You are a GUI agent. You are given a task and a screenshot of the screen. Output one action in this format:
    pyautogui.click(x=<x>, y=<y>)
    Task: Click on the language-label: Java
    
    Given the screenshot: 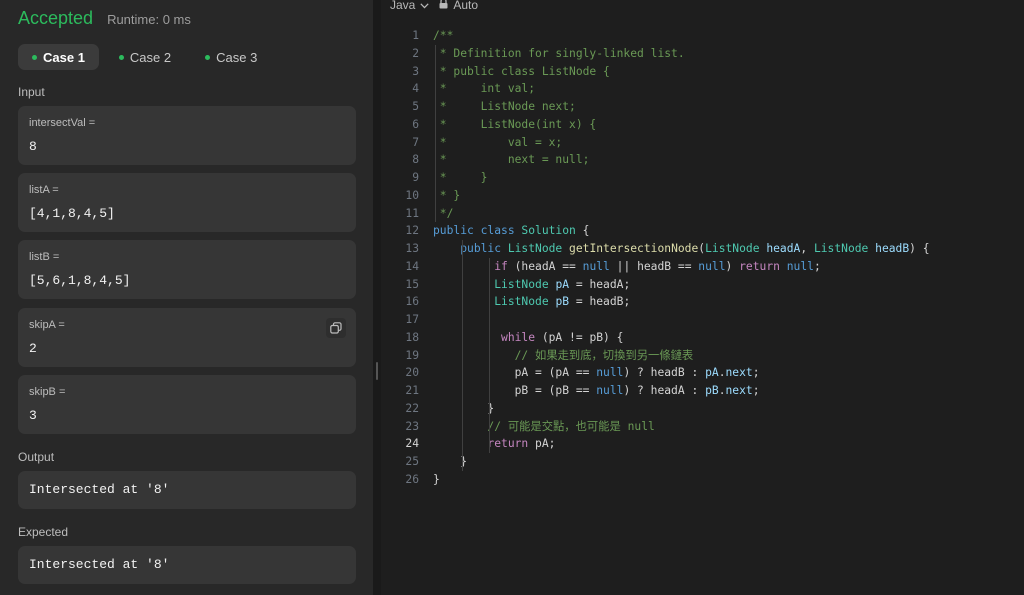 What is the action you would take?
    pyautogui.click(x=403, y=6)
    